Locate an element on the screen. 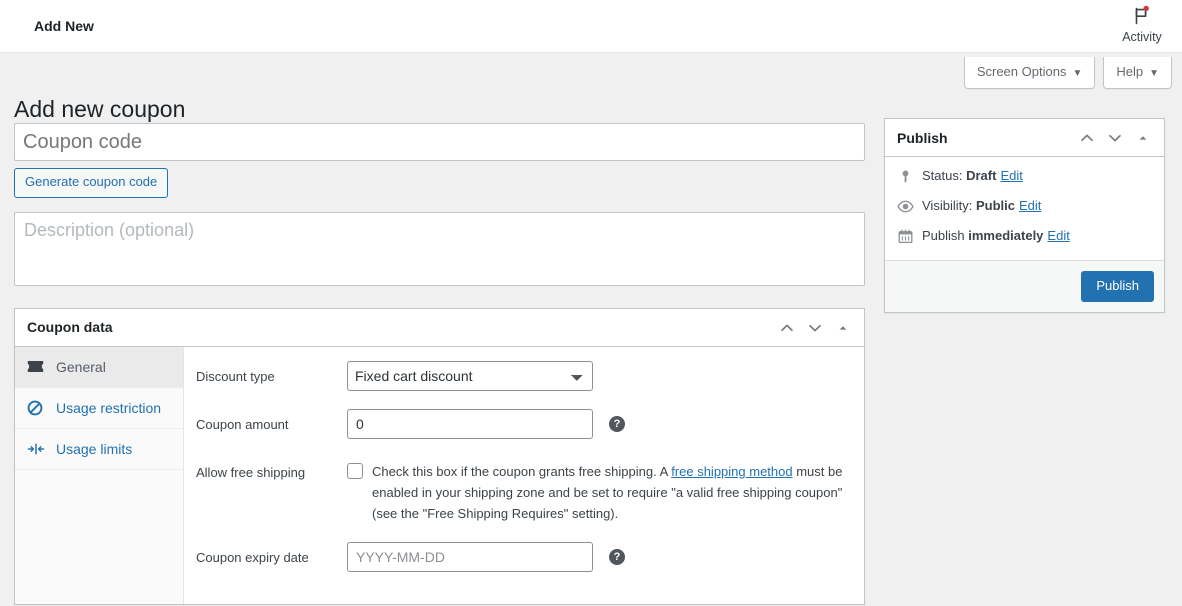 The width and height of the screenshot is (1182, 606). page-title: Add new coupon is located at coordinates (100, 109).